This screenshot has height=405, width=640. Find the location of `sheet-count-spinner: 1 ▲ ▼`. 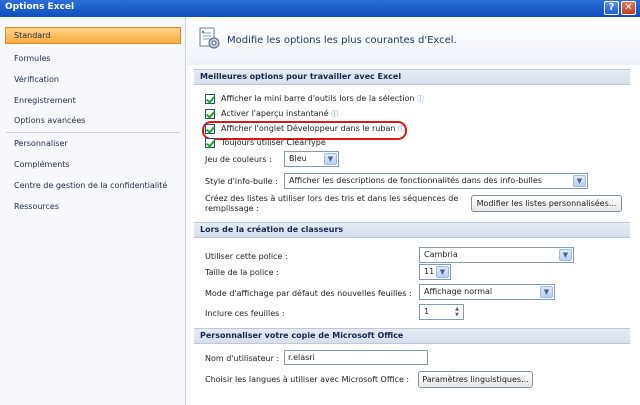

sheet-count-spinner: 1 ▲ ▼ is located at coordinates (441, 312).